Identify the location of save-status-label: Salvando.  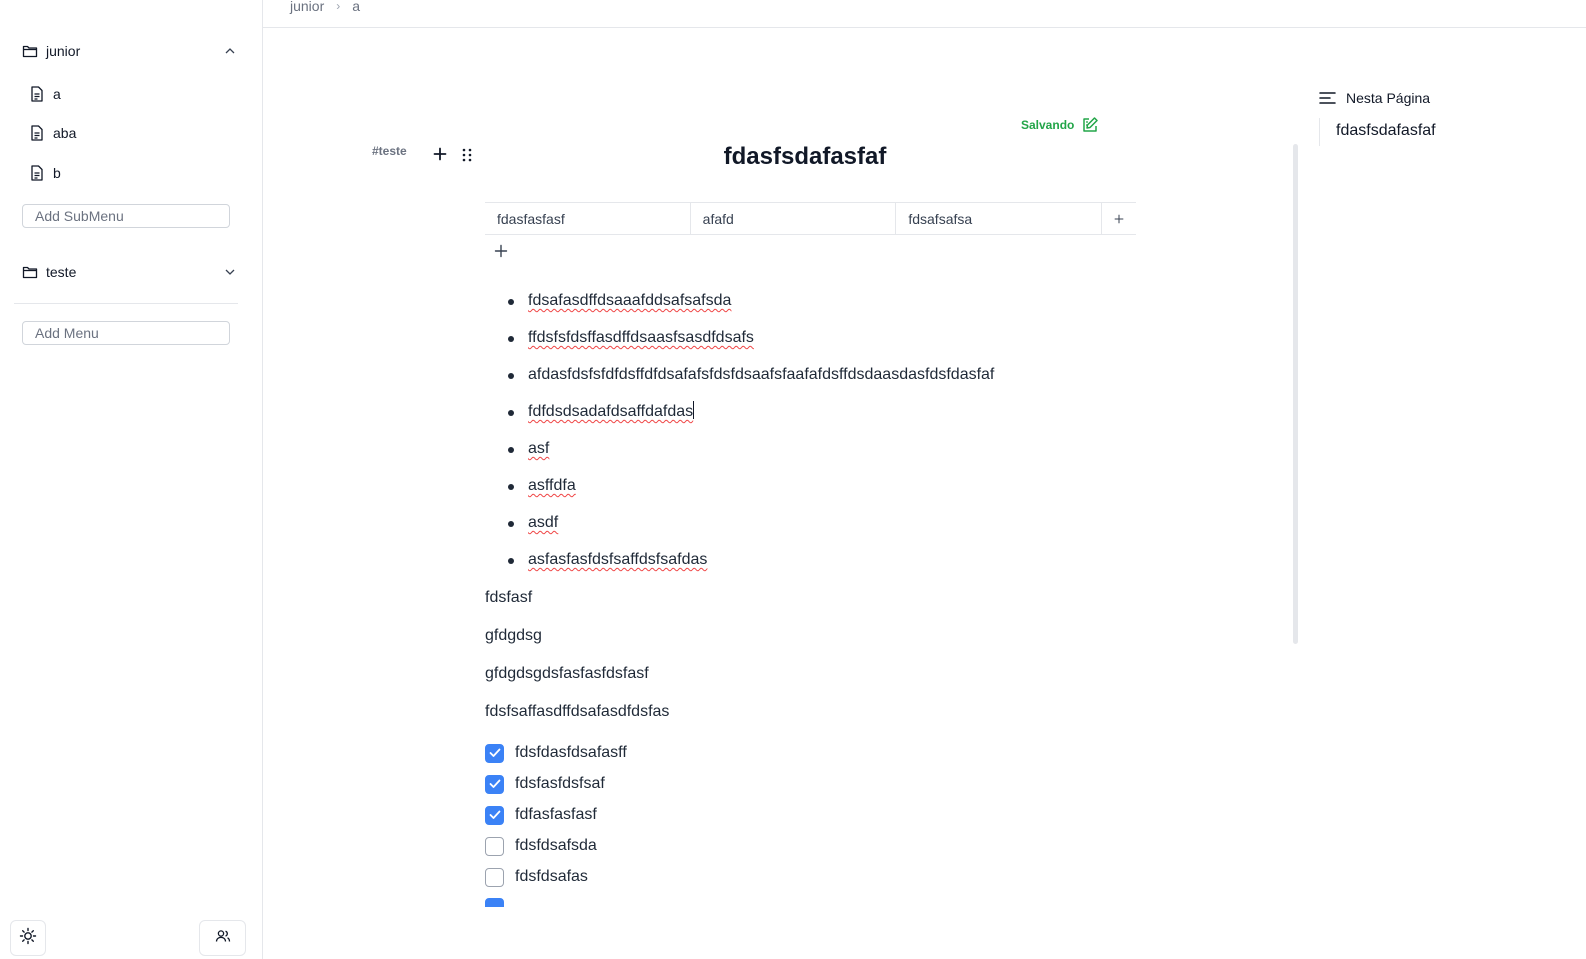
(1048, 125).